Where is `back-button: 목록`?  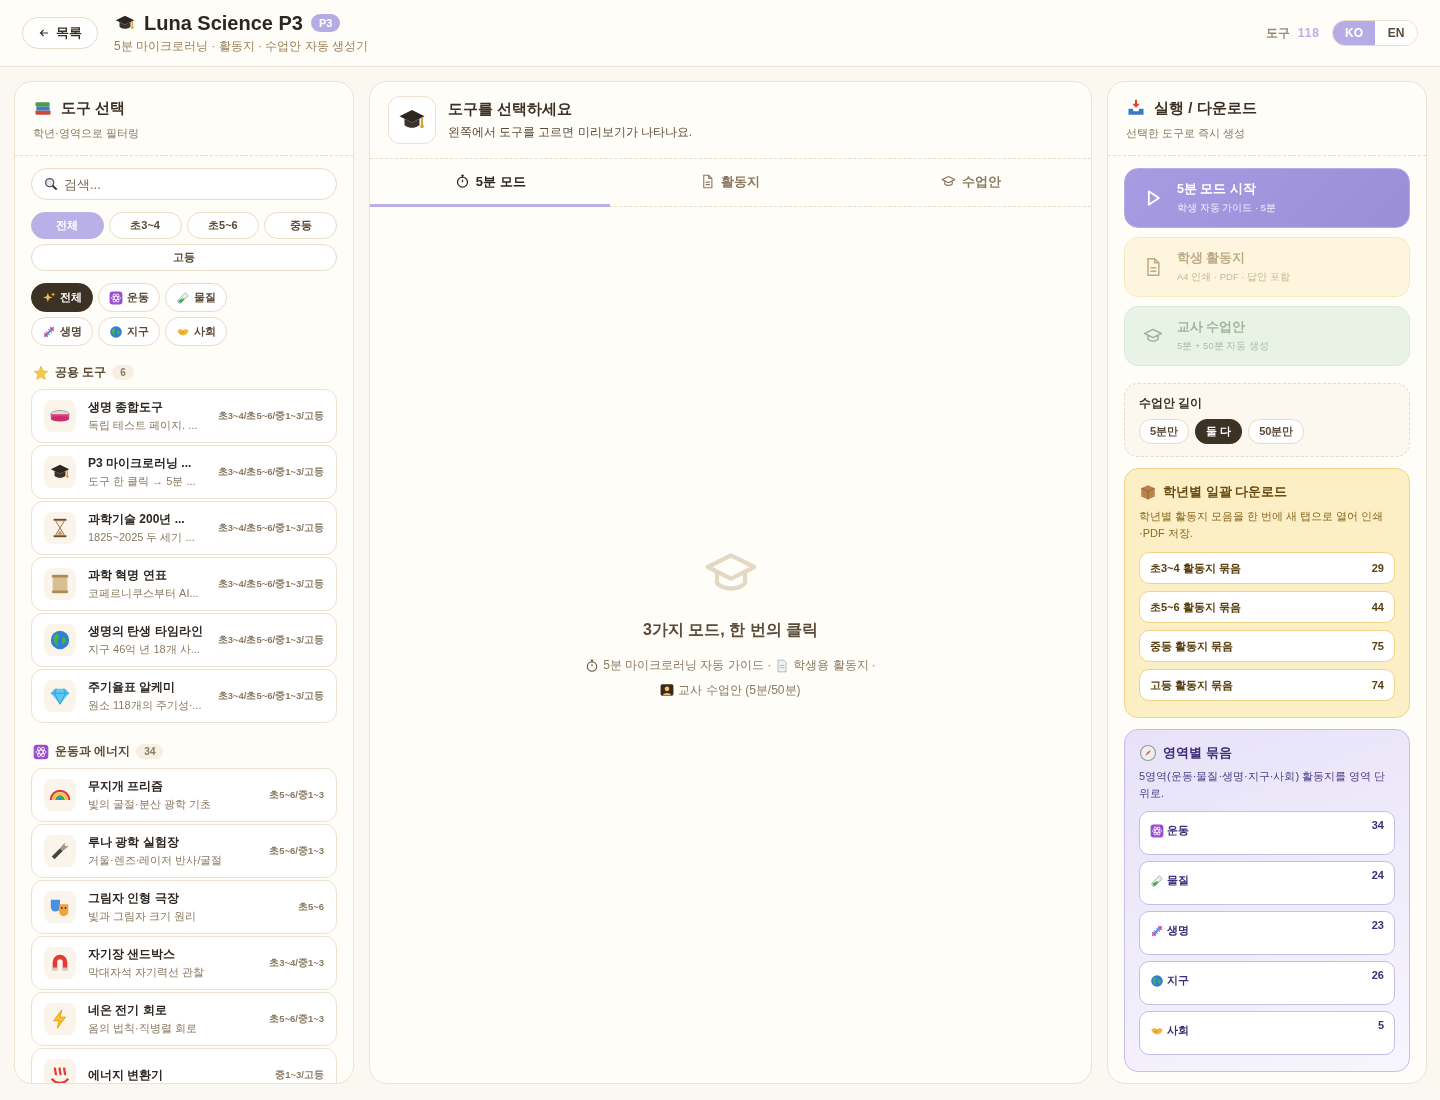
back-button: 목록 is located at coordinates (60, 33).